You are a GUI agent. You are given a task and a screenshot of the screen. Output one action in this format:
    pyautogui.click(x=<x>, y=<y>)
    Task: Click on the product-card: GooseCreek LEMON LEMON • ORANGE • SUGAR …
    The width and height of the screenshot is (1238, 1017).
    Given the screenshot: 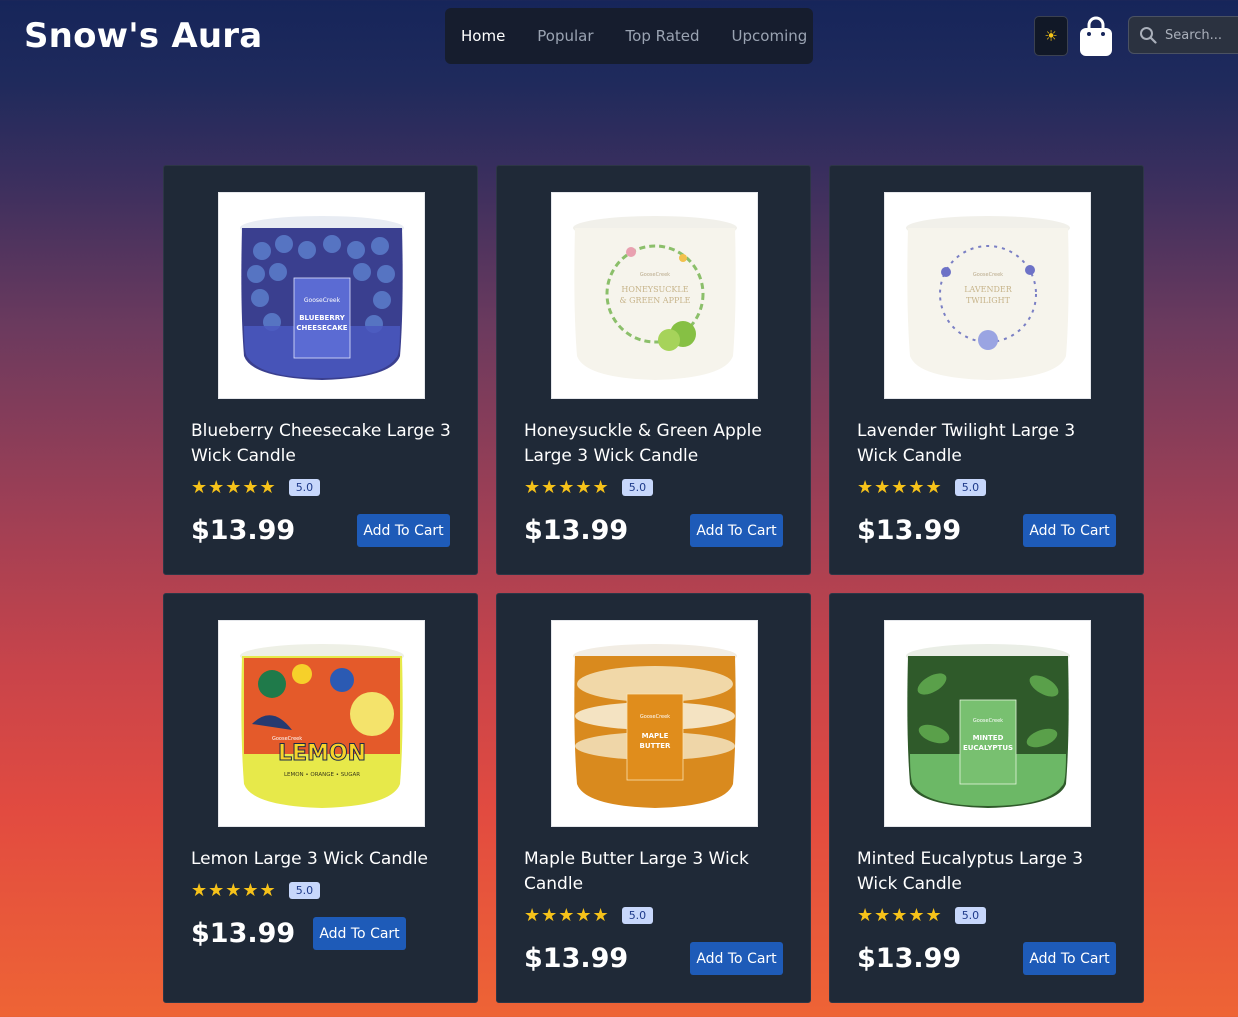 What is the action you would take?
    pyautogui.click(x=320, y=798)
    